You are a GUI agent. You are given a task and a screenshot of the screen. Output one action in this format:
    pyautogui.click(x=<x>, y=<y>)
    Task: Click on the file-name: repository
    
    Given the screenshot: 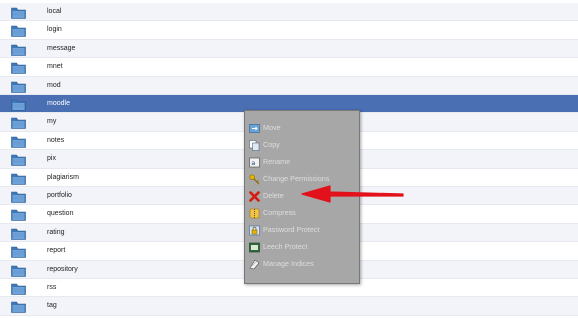 What is the action you would take?
    pyautogui.click(x=62, y=270)
    